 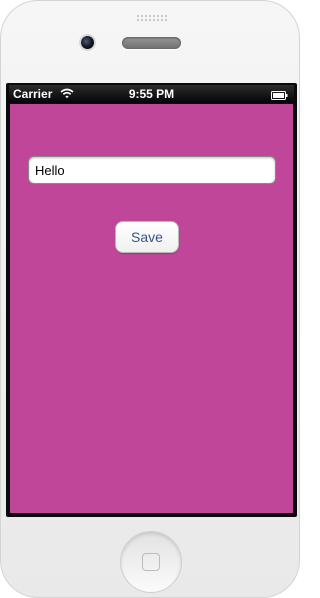 I want to click on home-button, so click(x=151, y=562).